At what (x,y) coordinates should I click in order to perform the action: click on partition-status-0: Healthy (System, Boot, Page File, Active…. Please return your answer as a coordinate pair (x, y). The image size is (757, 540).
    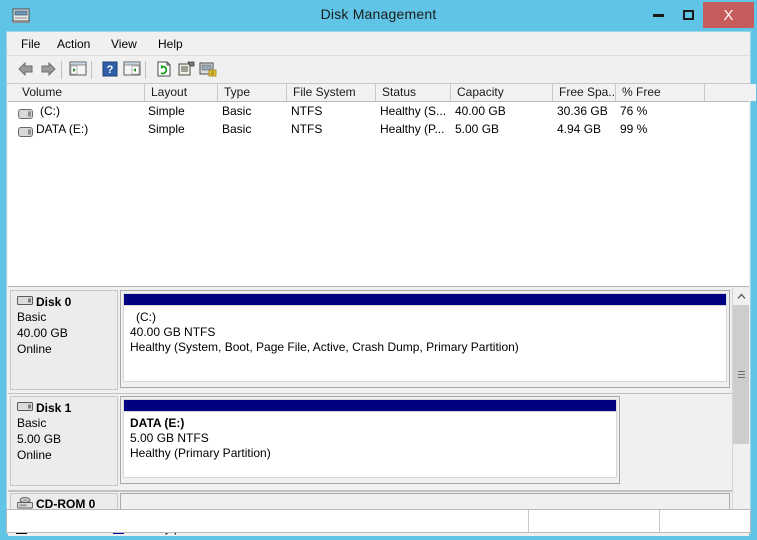
    Looking at the image, I should click on (324, 347).